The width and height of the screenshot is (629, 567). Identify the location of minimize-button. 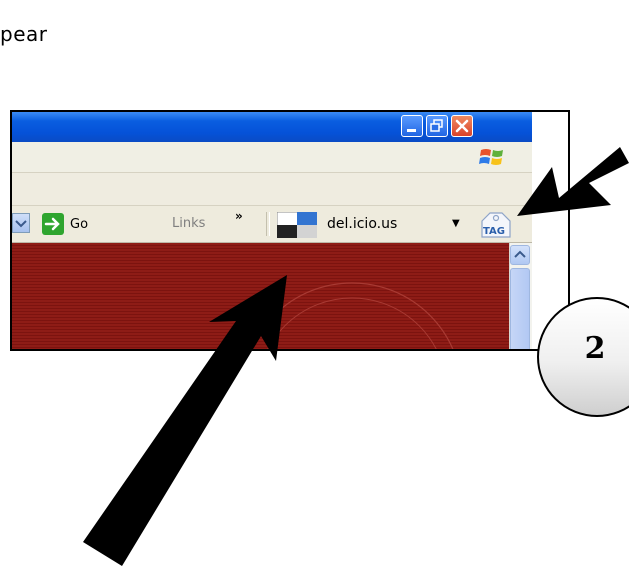
(412, 126).